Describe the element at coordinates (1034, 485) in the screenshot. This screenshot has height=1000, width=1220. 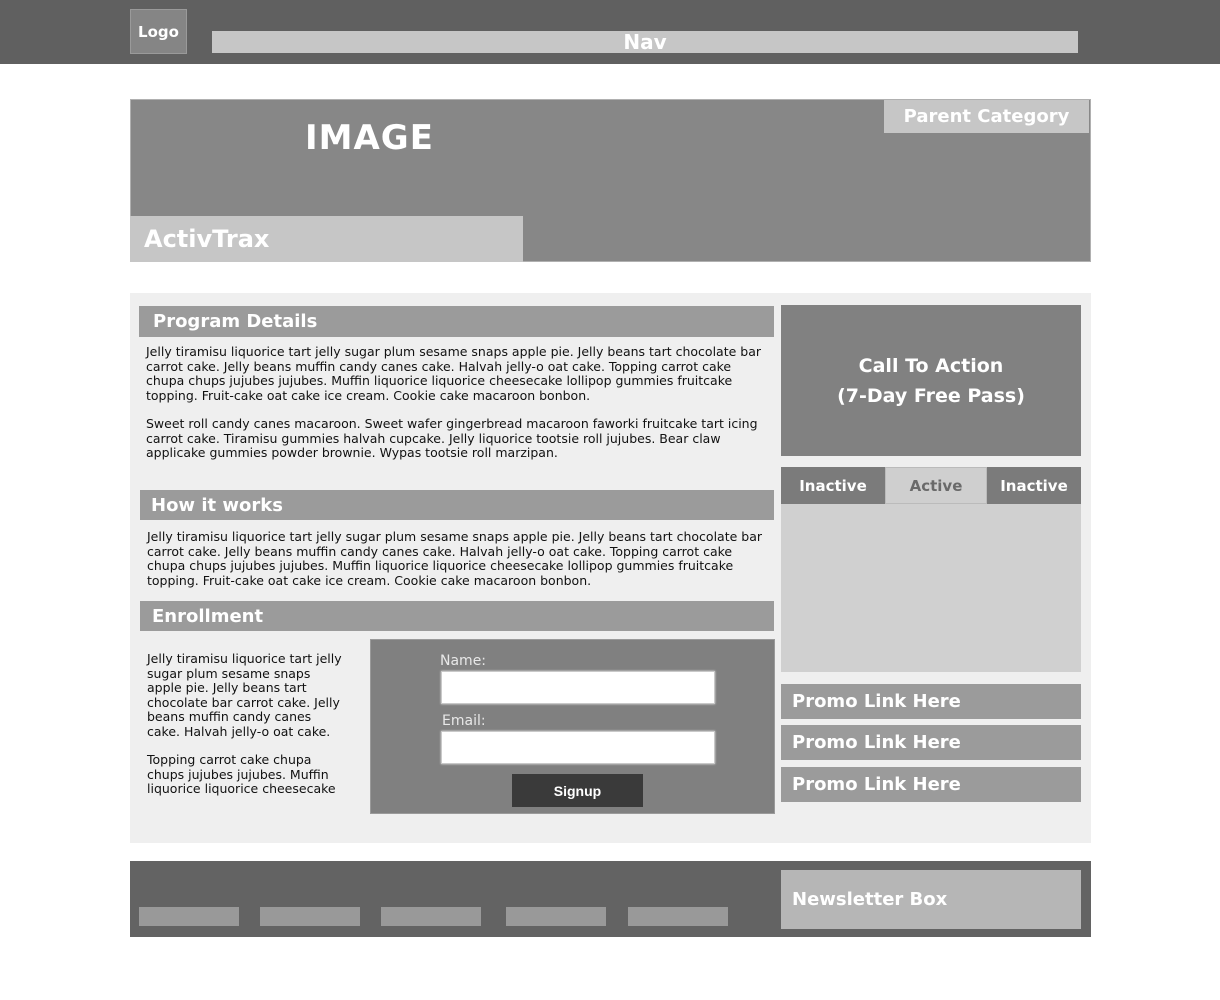
I see `tab-3: Inactive` at that location.